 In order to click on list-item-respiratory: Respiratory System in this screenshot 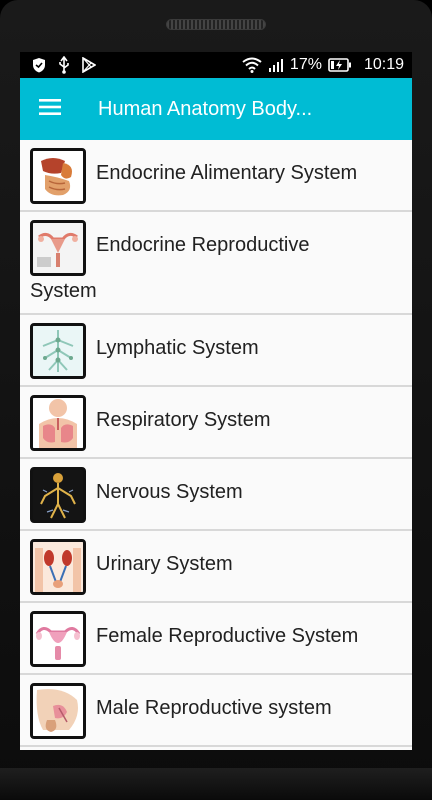, I will do `click(216, 423)`.